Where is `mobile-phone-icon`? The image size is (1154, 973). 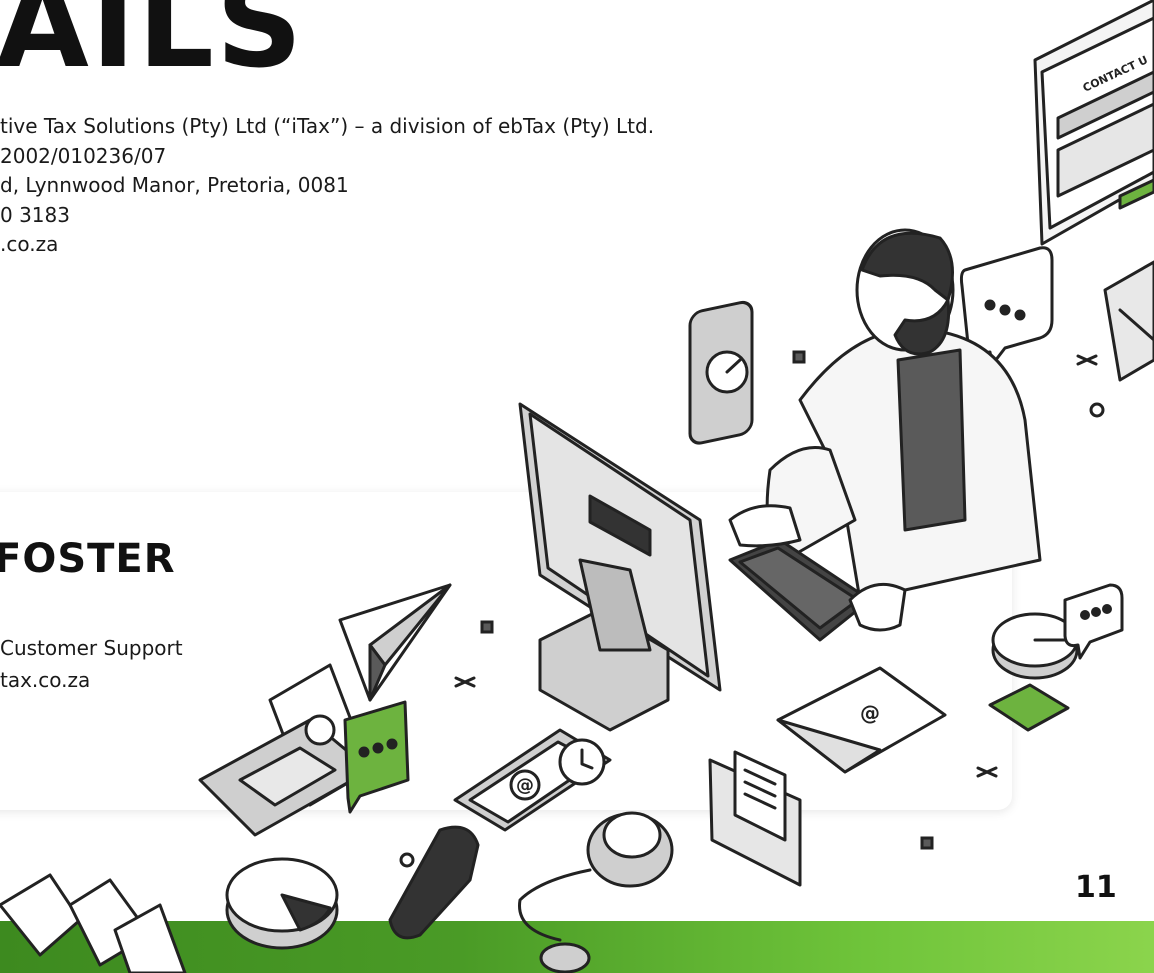
mobile-phone-icon is located at coordinates (721, 372).